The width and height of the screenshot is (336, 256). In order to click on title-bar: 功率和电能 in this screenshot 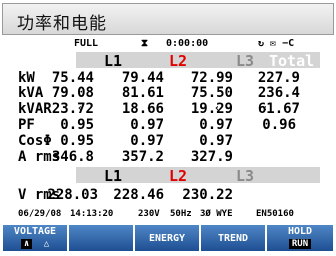, I will do `click(168, 19)`.